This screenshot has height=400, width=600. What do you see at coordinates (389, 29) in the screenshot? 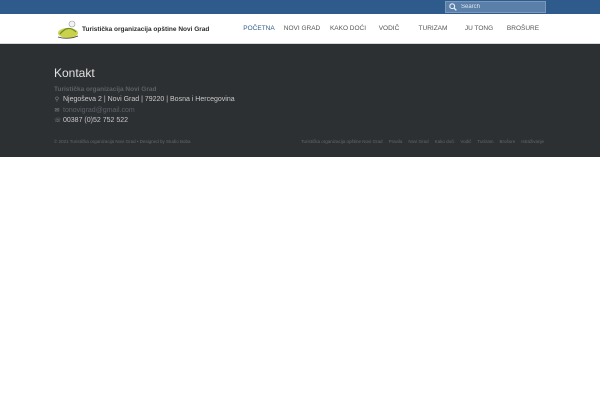
I see `nav-item-vodic: VODIČ` at bounding box center [389, 29].